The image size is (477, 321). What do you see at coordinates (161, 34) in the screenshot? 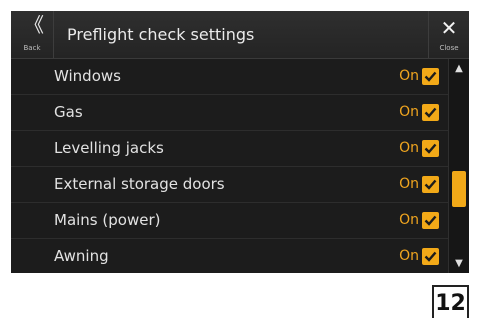
I see `page-title: Preflight check settings` at bounding box center [161, 34].